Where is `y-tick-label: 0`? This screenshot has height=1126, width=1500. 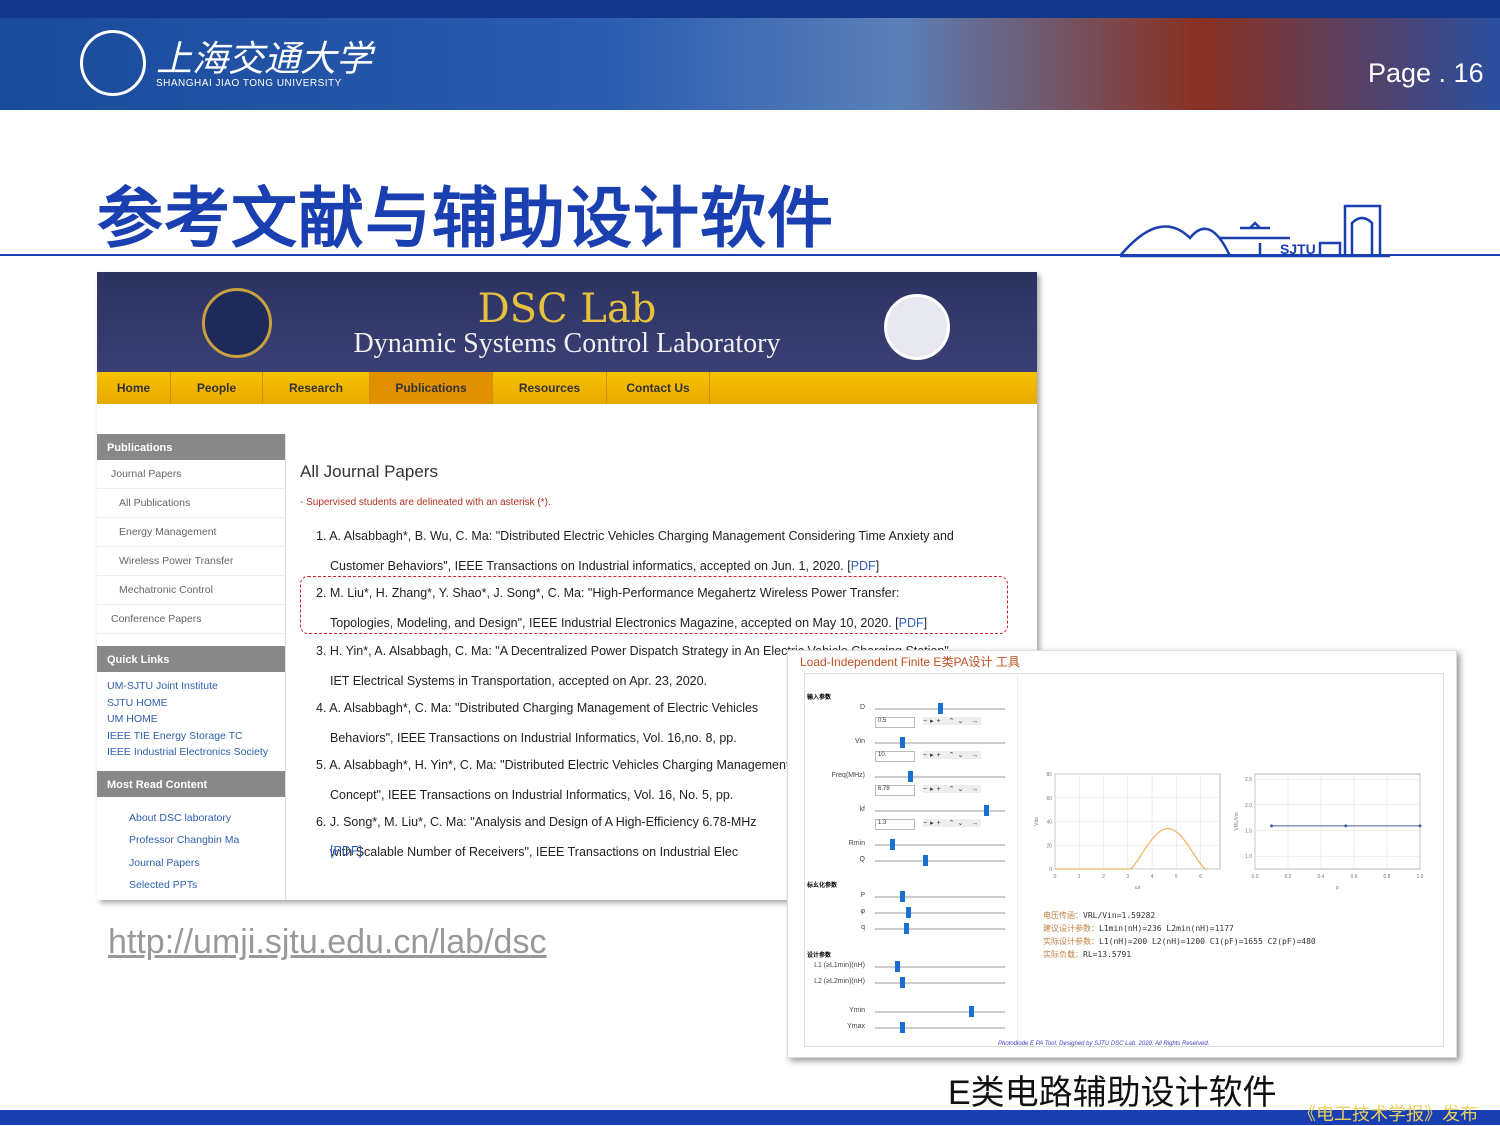
y-tick-label: 0 is located at coordinates (1050, 870).